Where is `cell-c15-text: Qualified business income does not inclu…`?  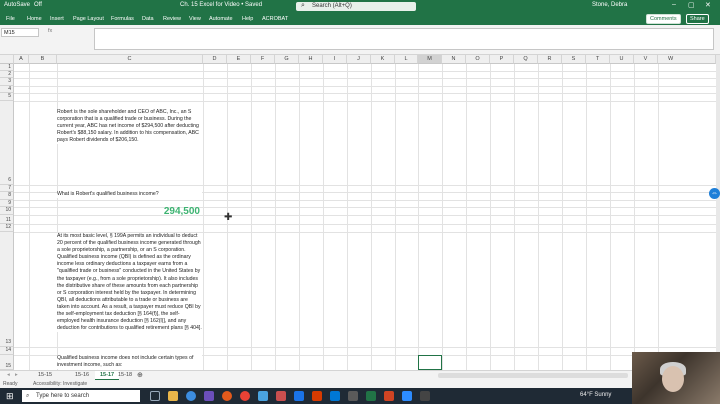
cell-c15-text: Qualified business income does not inclu… is located at coordinates (129, 362).